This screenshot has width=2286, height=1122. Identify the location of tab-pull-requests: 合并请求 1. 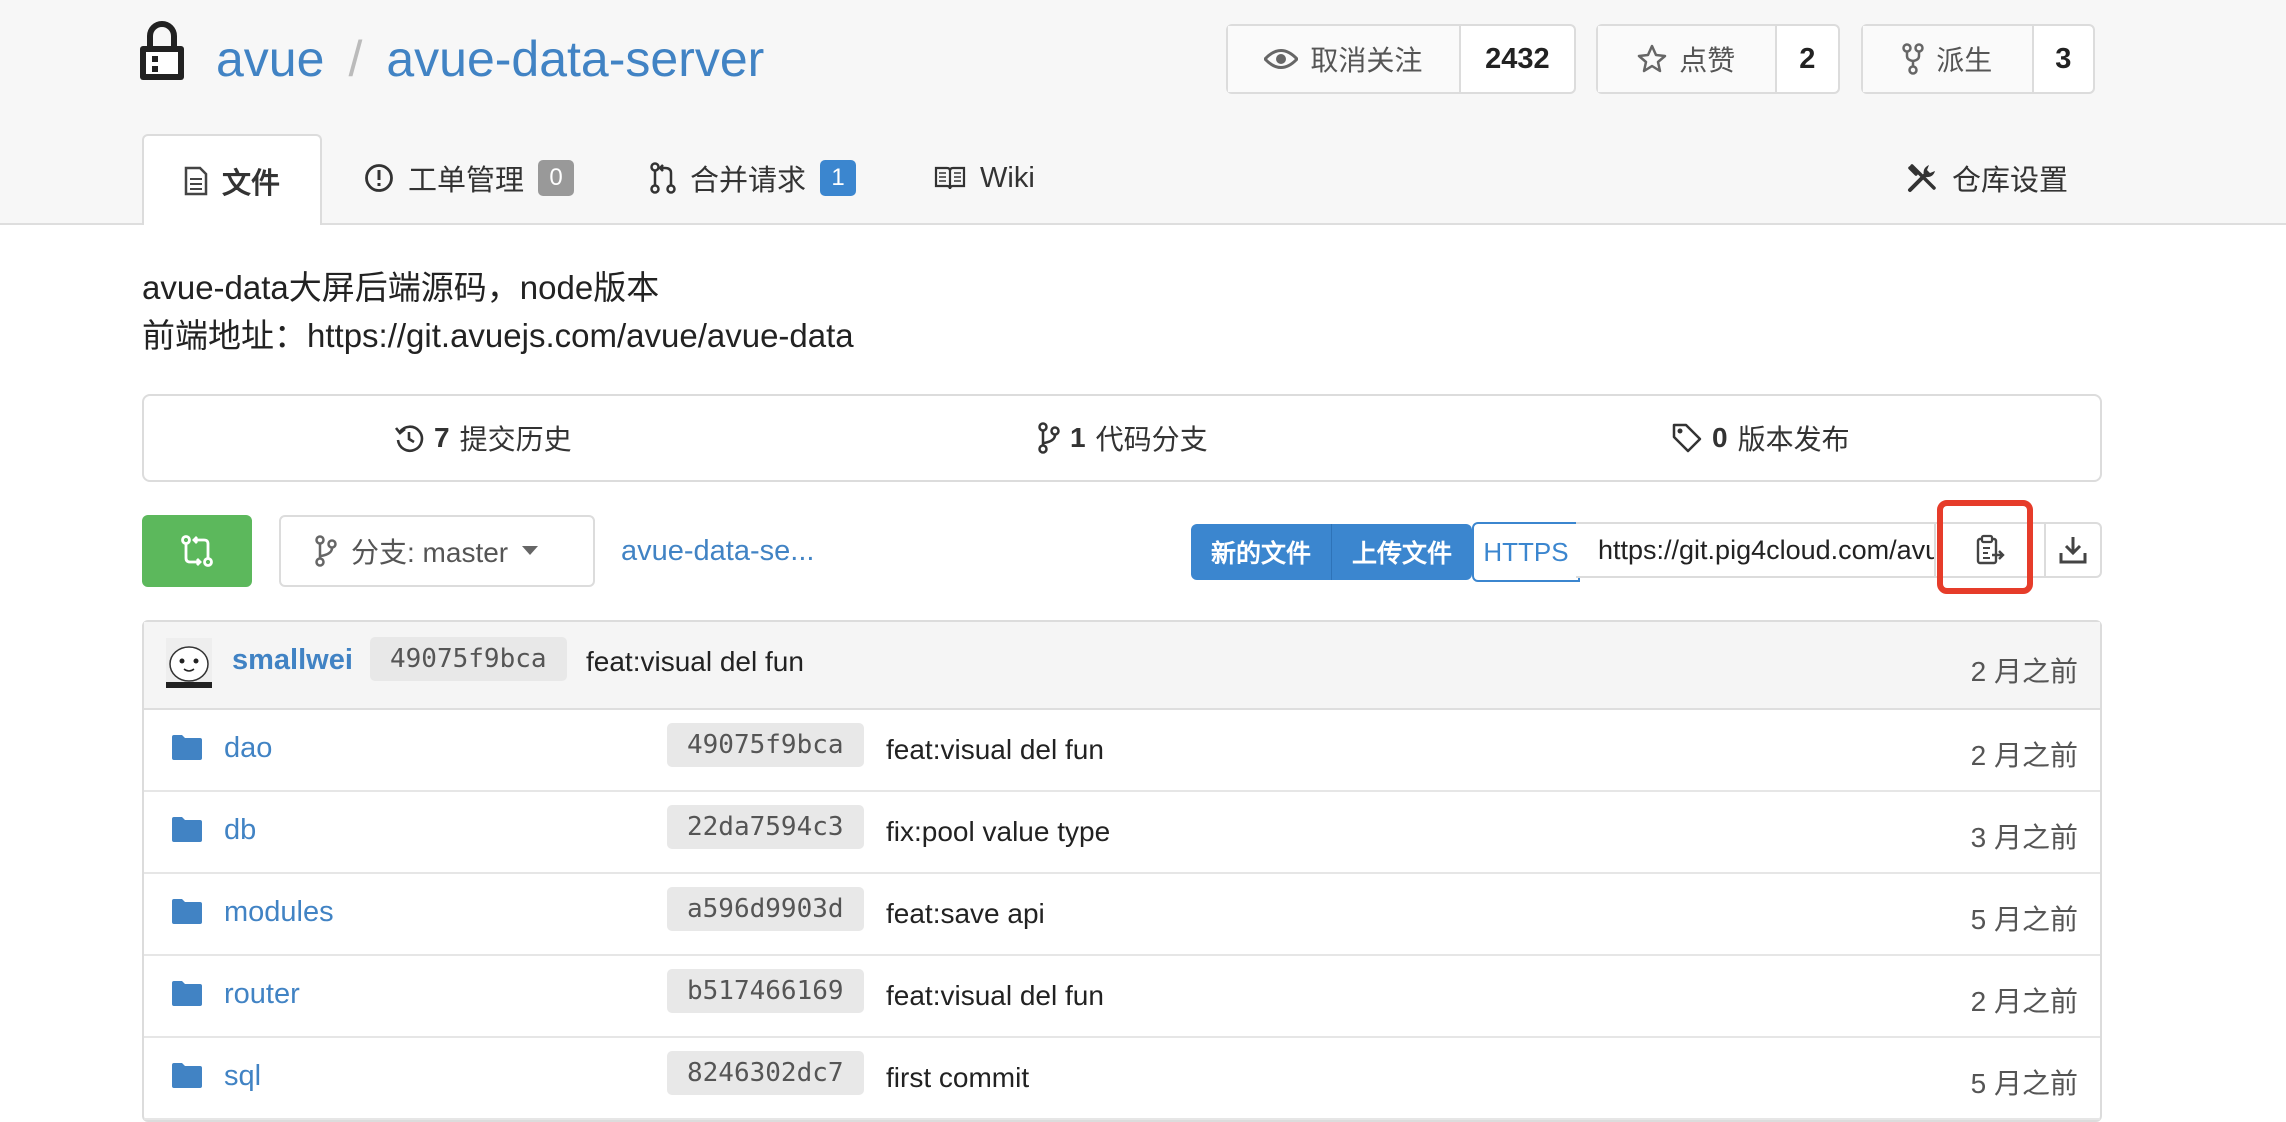
(753, 178).